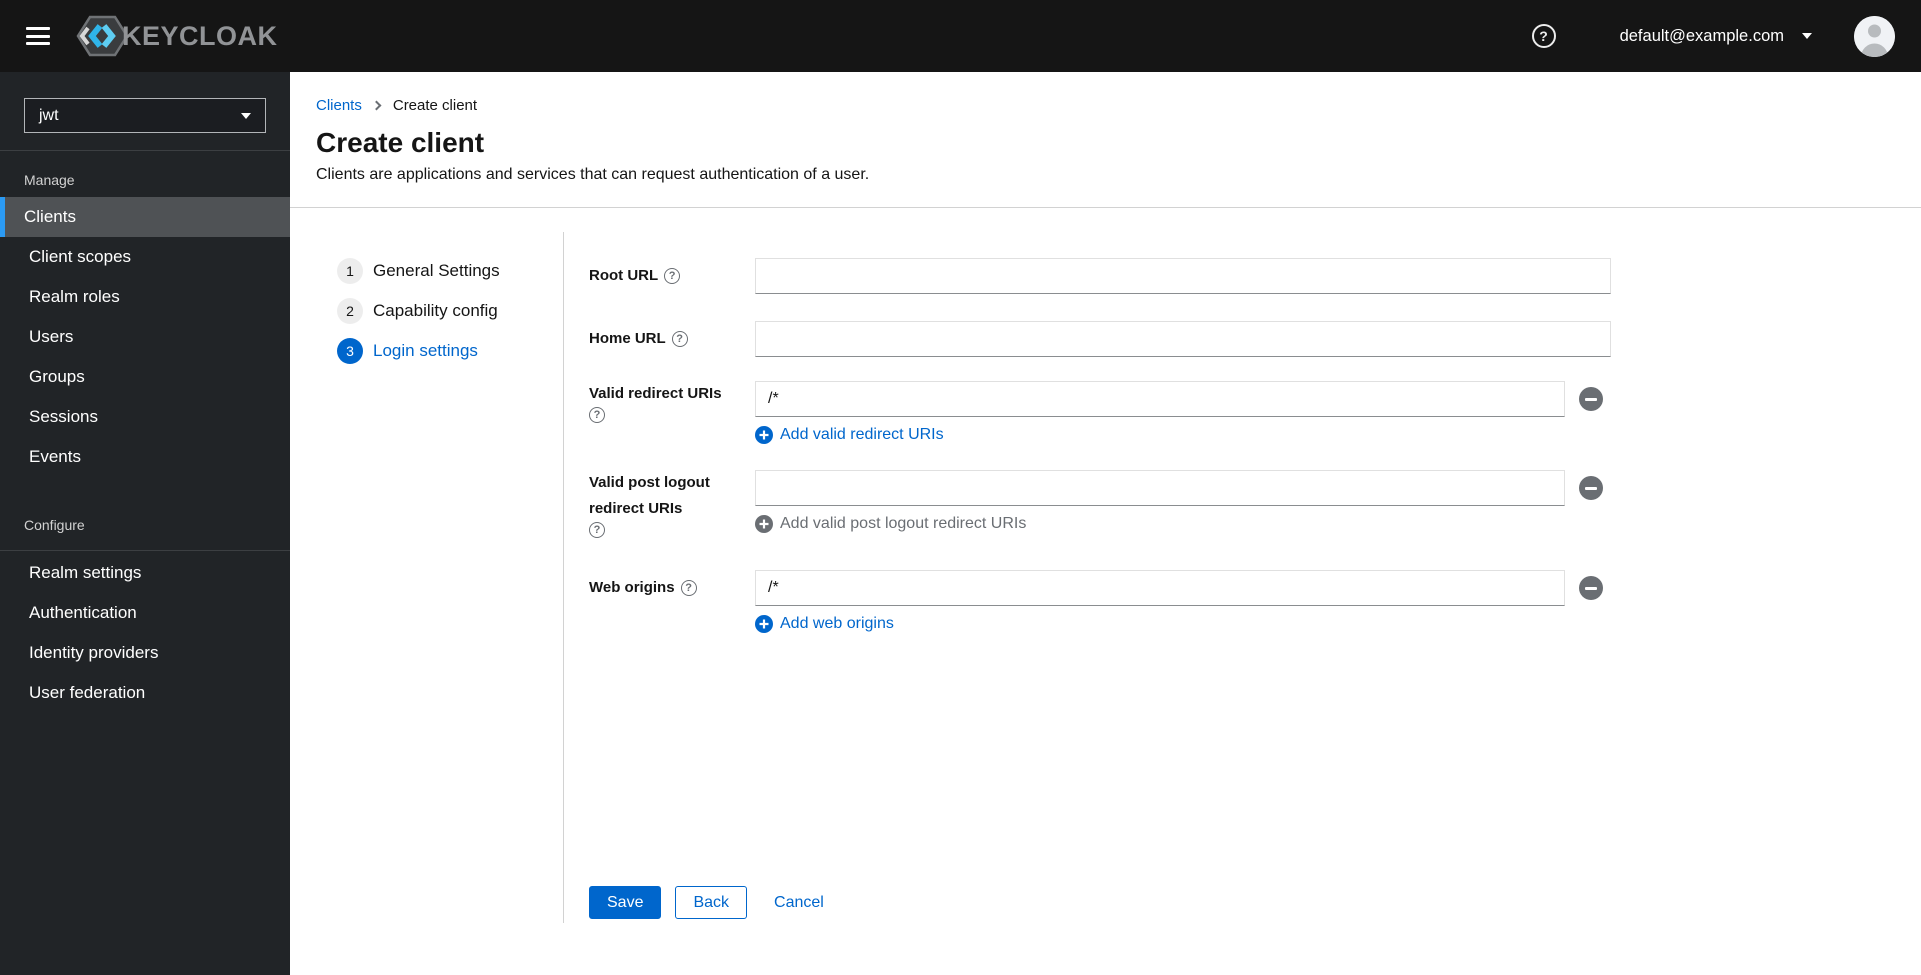 The height and width of the screenshot is (975, 1921). What do you see at coordinates (145, 377) in the screenshot?
I see `sidebar-item-groups: Groups` at bounding box center [145, 377].